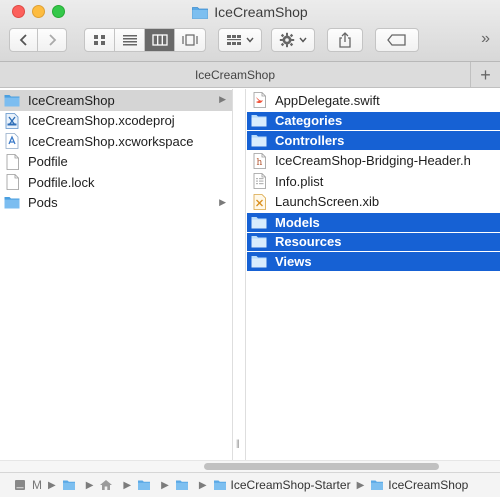 The image size is (500, 497). Describe the element at coordinates (116, 100) in the screenshot. I see `list-item: IceCreamShop ▶` at that location.